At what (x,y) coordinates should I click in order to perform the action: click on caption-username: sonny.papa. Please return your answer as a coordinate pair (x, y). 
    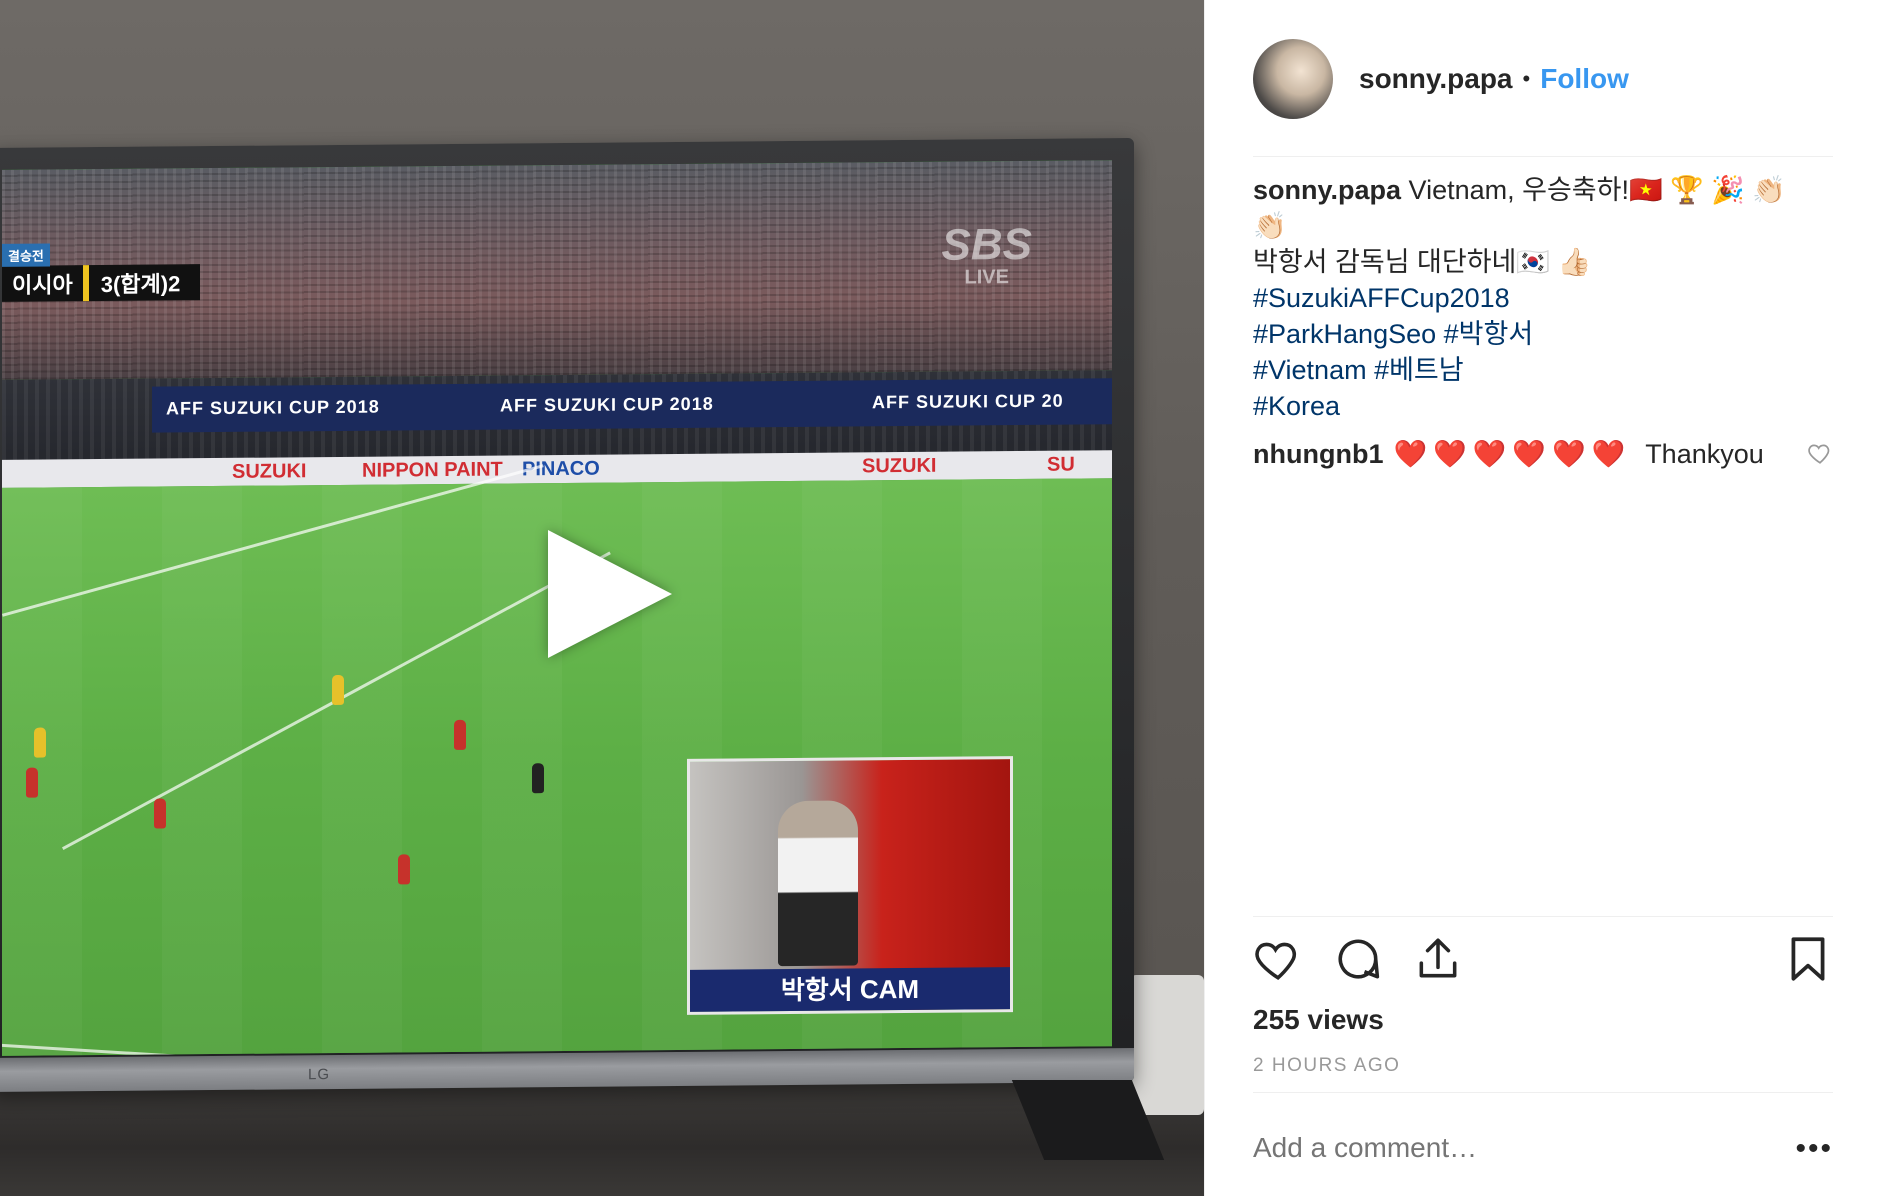
    Looking at the image, I should click on (1327, 190).